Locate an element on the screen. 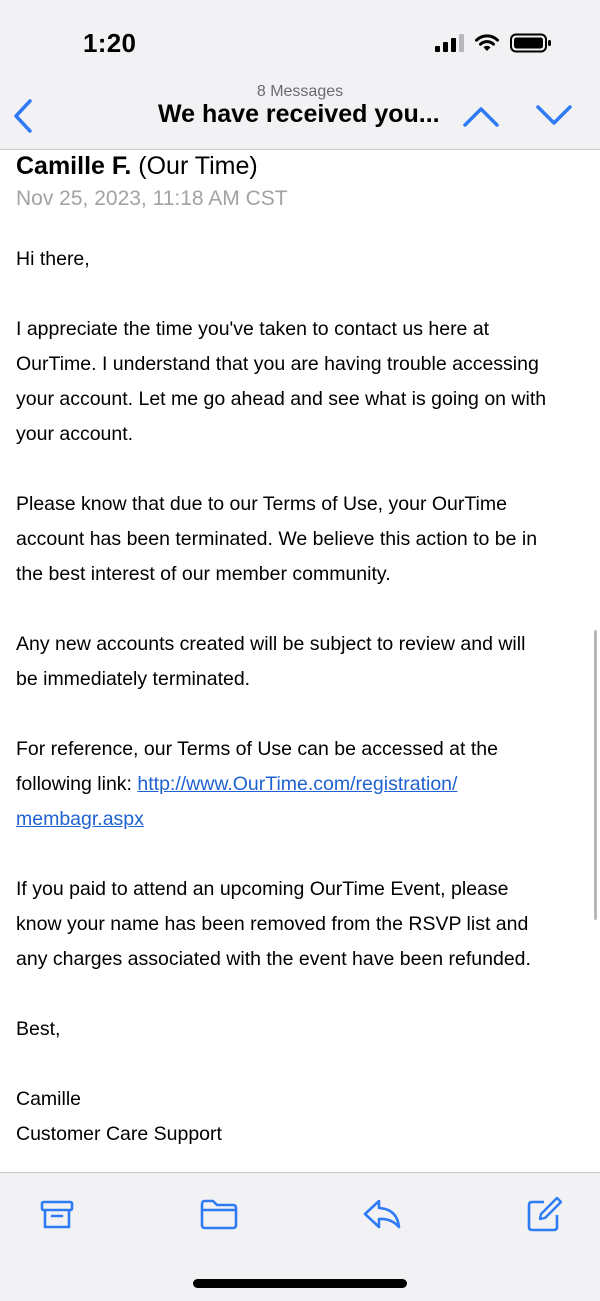  move-to-folder-button is located at coordinates (219, 1216).